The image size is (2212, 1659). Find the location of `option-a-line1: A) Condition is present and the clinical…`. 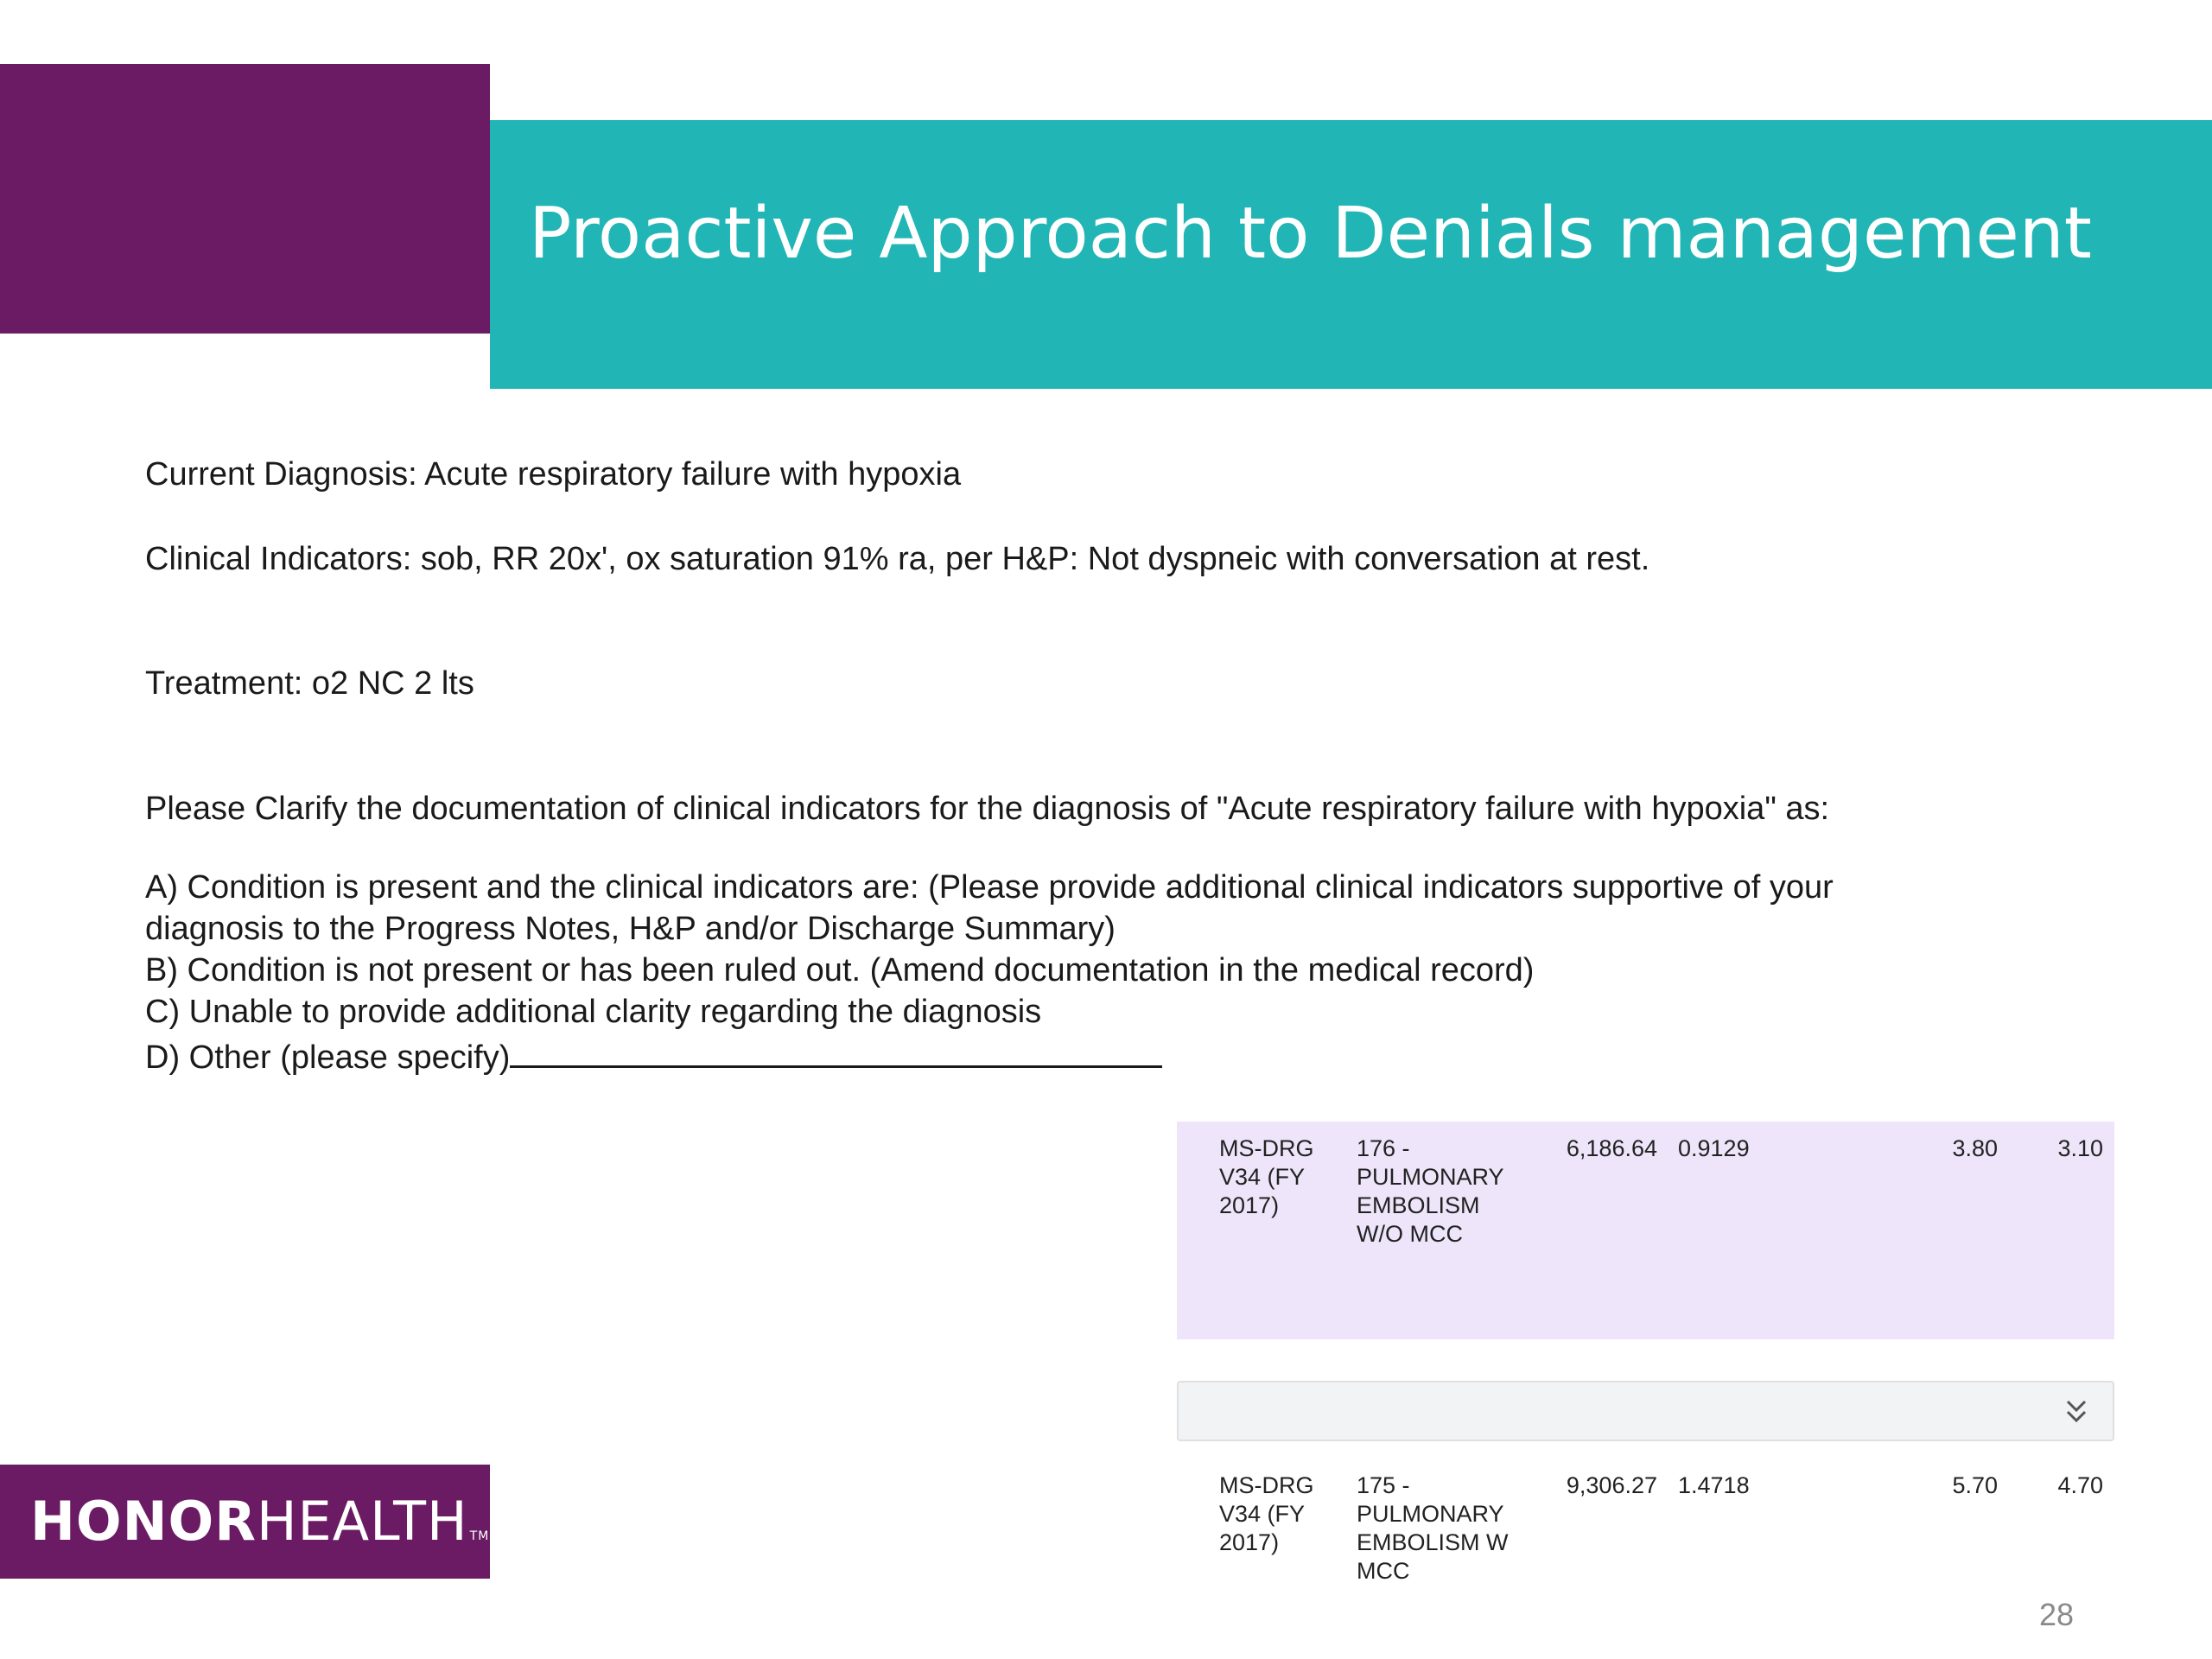

option-a-line1: A) Condition is present and the clinical… is located at coordinates (990, 887).